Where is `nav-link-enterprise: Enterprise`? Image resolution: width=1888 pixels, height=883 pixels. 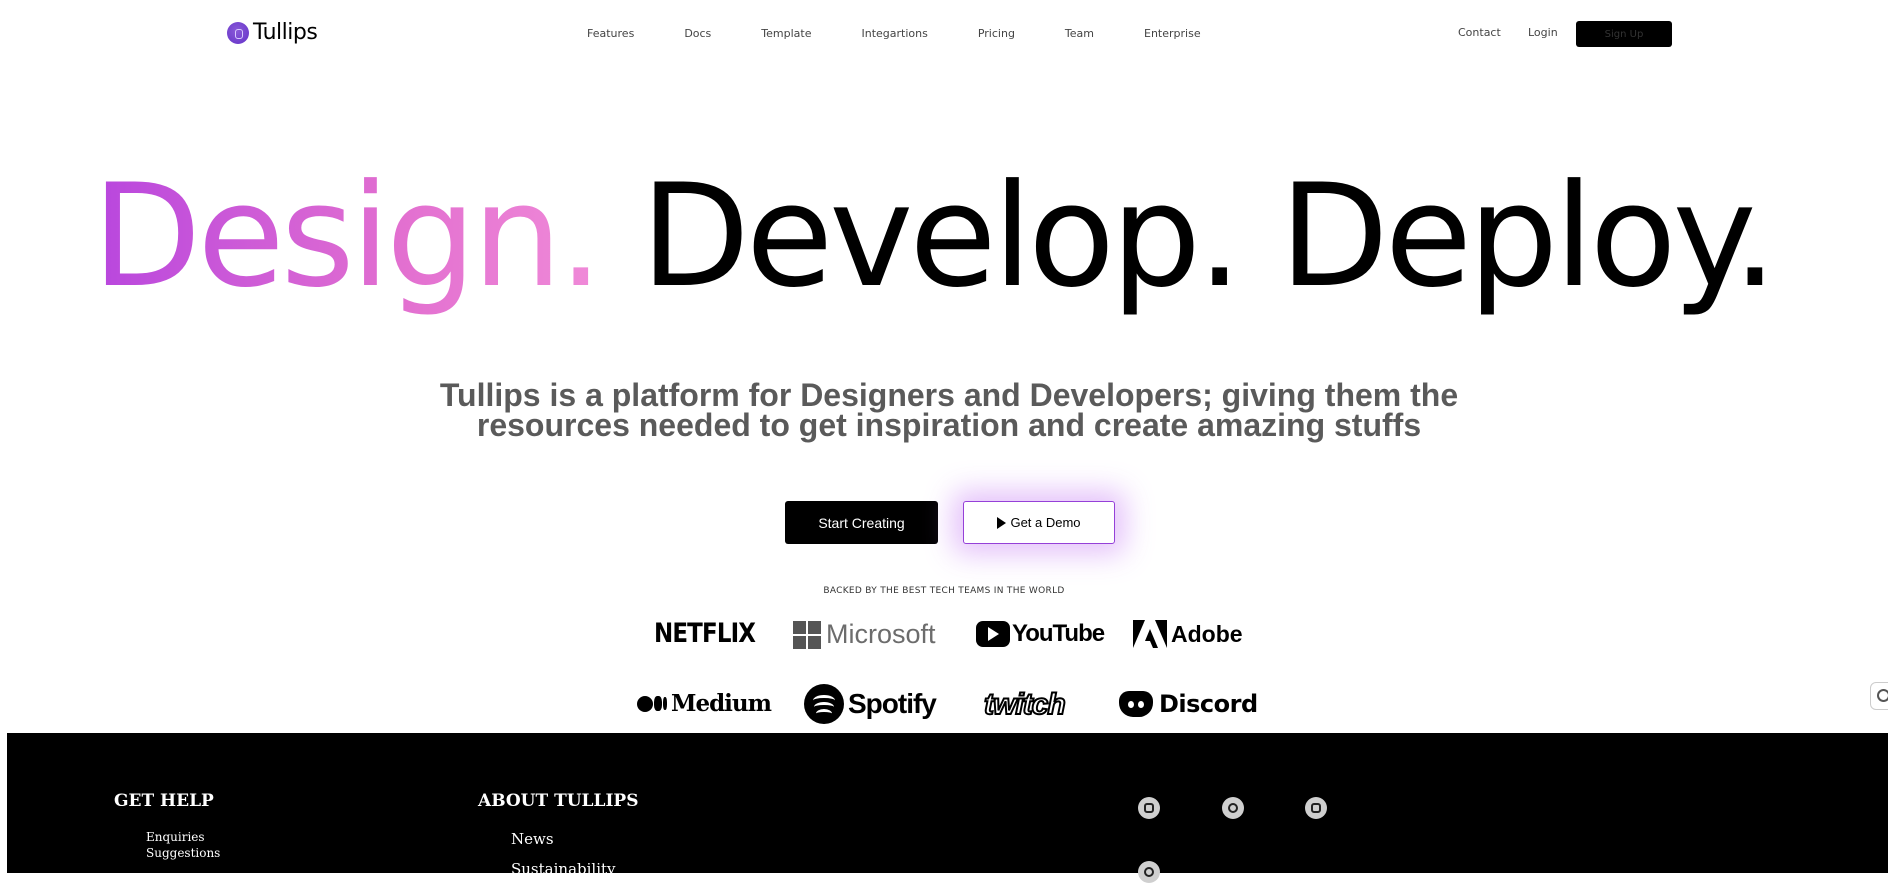 nav-link-enterprise: Enterprise is located at coordinates (1172, 33).